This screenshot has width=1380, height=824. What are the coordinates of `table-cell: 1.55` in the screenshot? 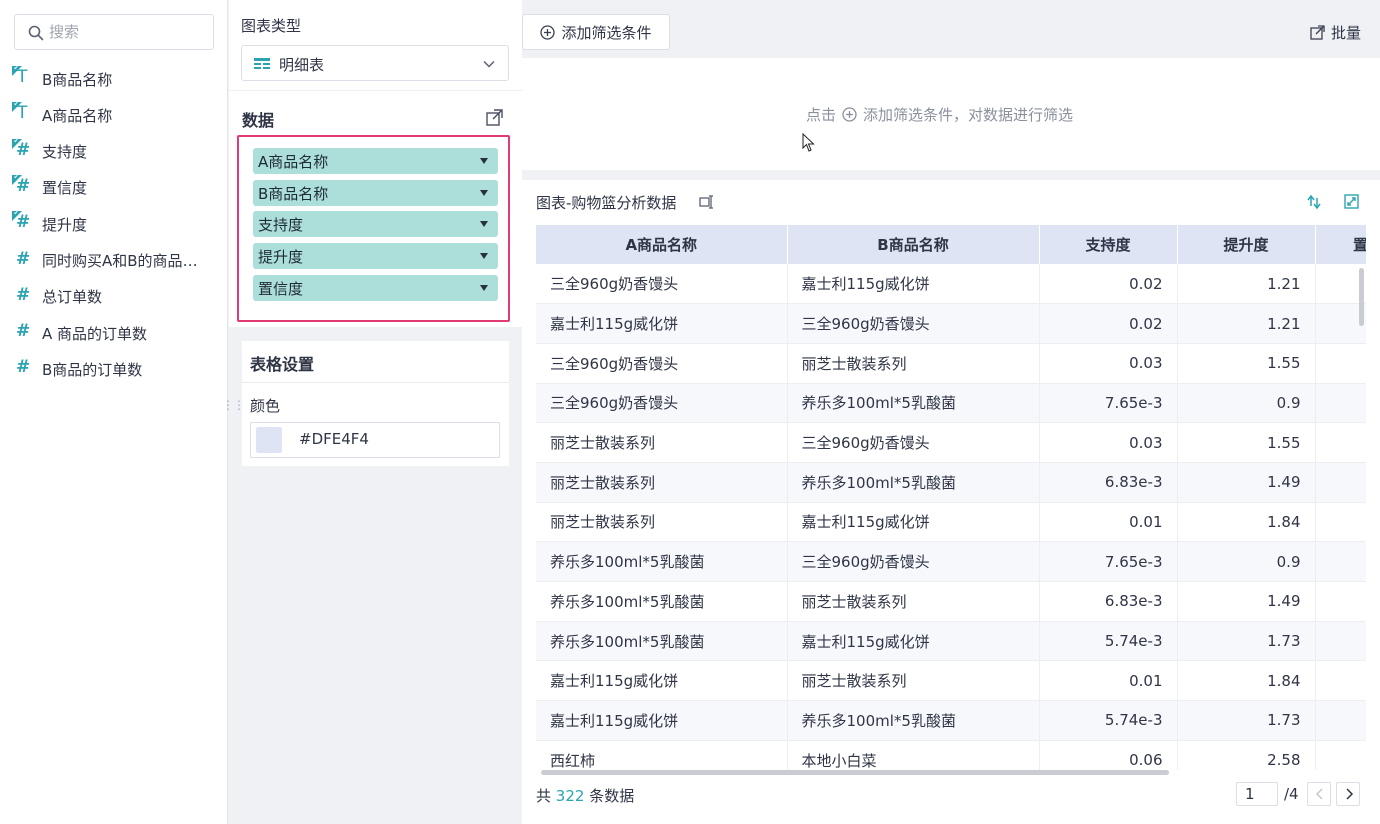 It's located at (1246, 363).